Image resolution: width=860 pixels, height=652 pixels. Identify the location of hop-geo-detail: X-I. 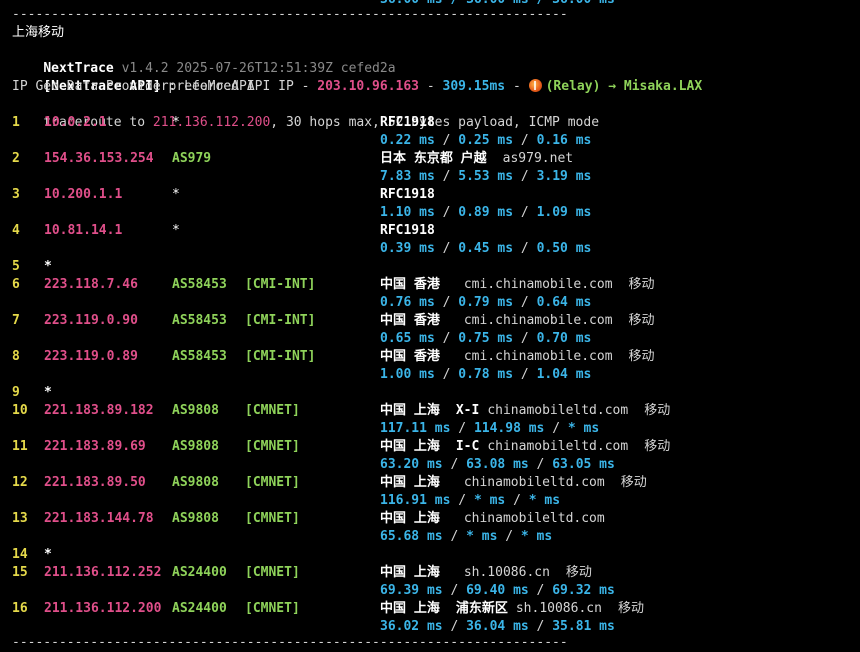
(467, 410).